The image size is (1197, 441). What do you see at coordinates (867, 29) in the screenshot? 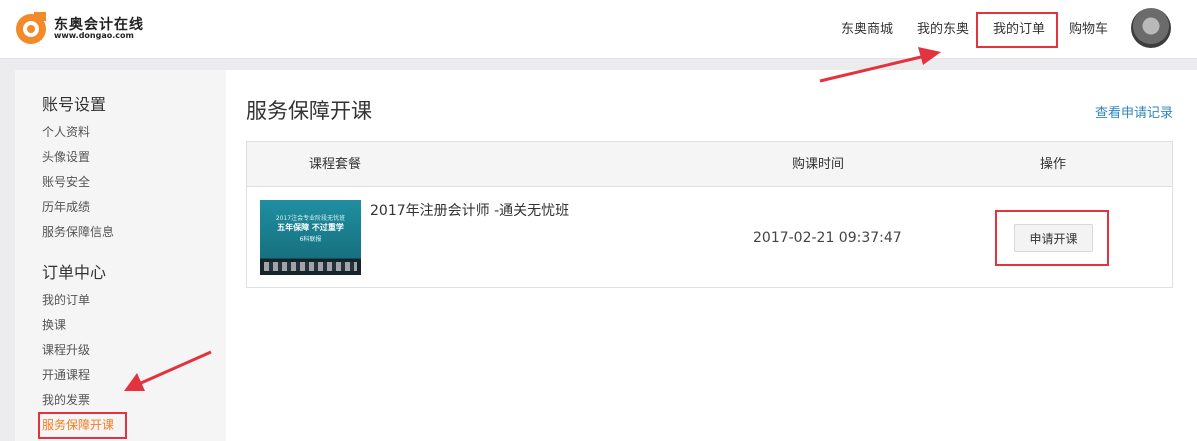
I see `nav-mall: 东奥商城` at bounding box center [867, 29].